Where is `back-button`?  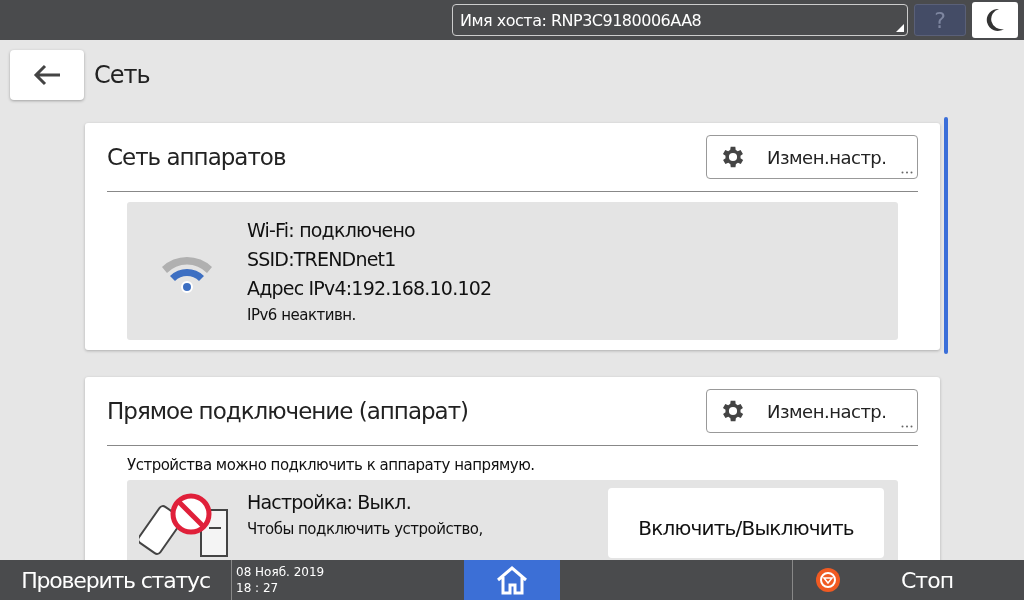 back-button is located at coordinates (47, 75).